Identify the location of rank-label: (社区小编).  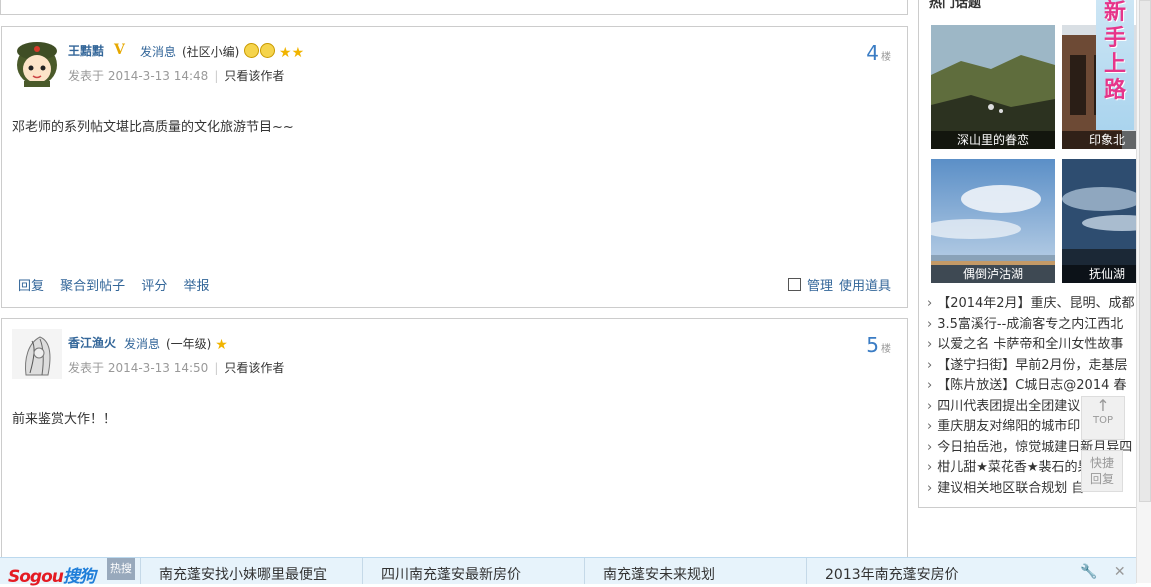
(211, 52).